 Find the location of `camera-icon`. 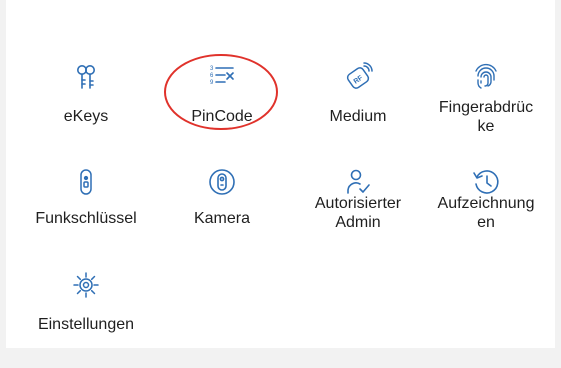

camera-icon is located at coordinates (222, 182).